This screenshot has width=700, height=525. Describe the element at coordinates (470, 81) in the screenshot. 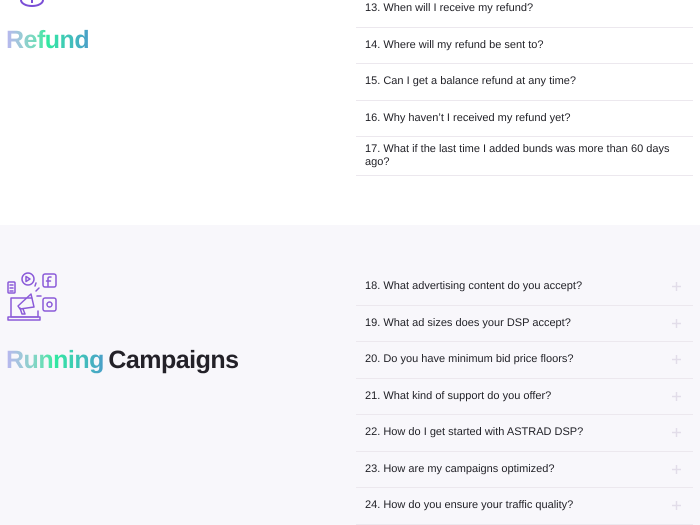

I see `faq-question: 15. Can I get a balance refund at any time?` at that location.